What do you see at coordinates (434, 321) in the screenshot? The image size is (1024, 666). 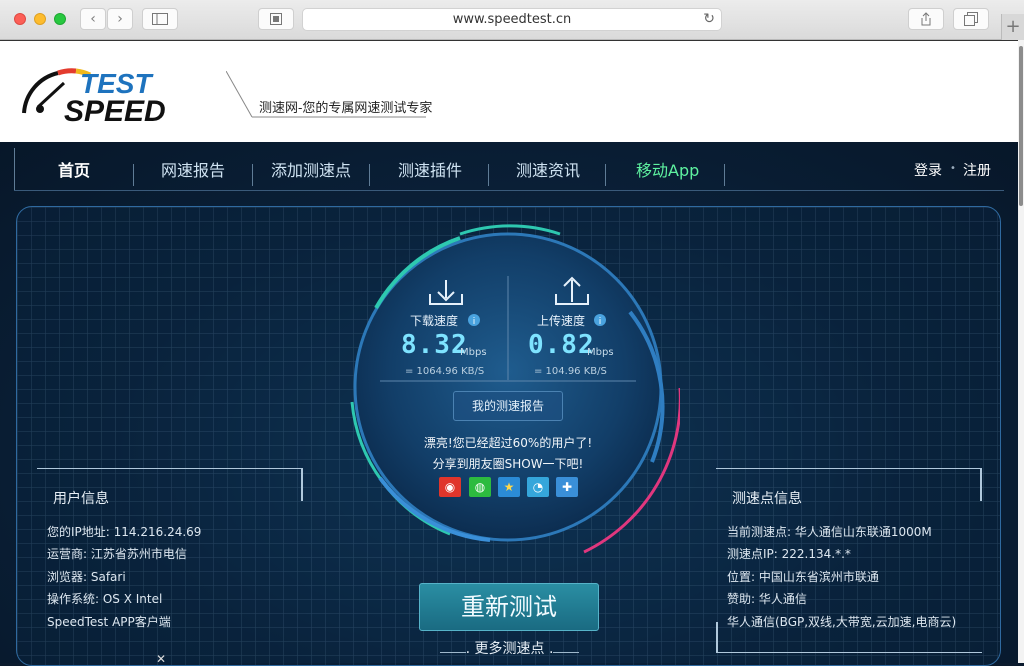 I see `download-label: 下载速度` at bounding box center [434, 321].